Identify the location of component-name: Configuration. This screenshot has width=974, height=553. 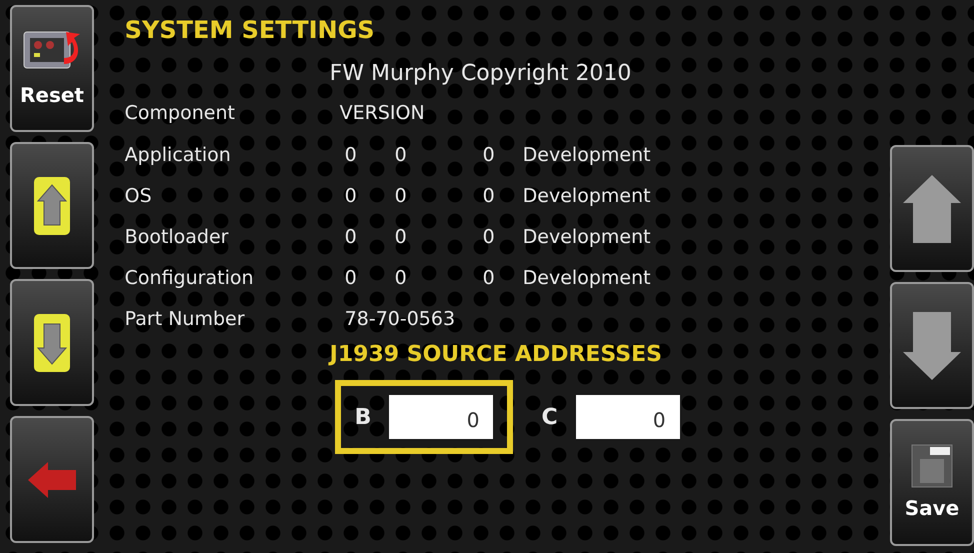
(189, 278).